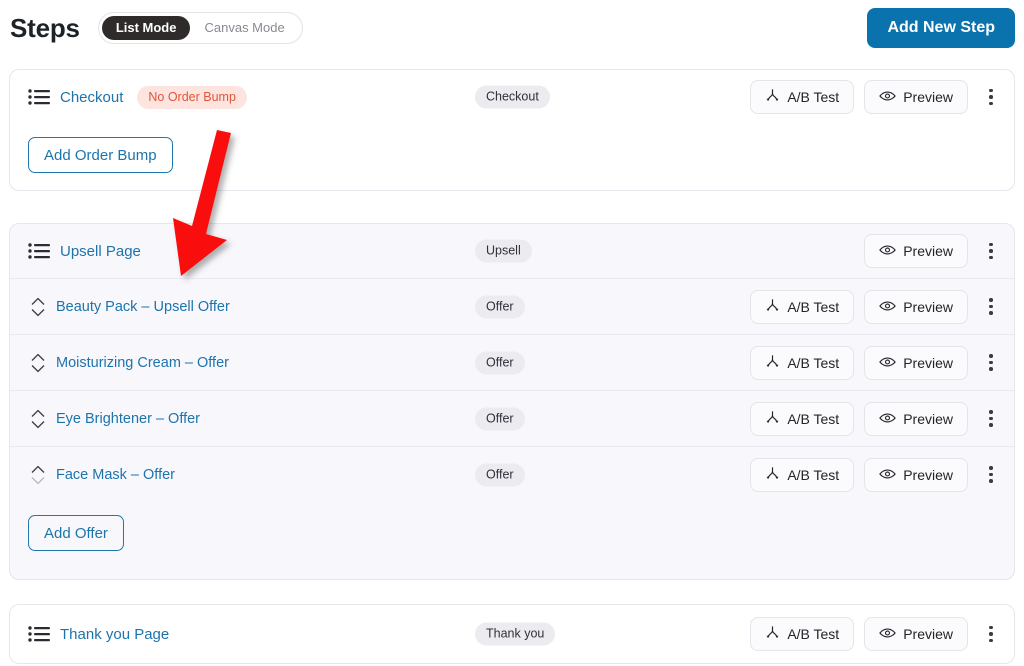 The width and height of the screenshot is (1024, 666). I want to click on status-badge: No Order Bump, so click(192, 97).